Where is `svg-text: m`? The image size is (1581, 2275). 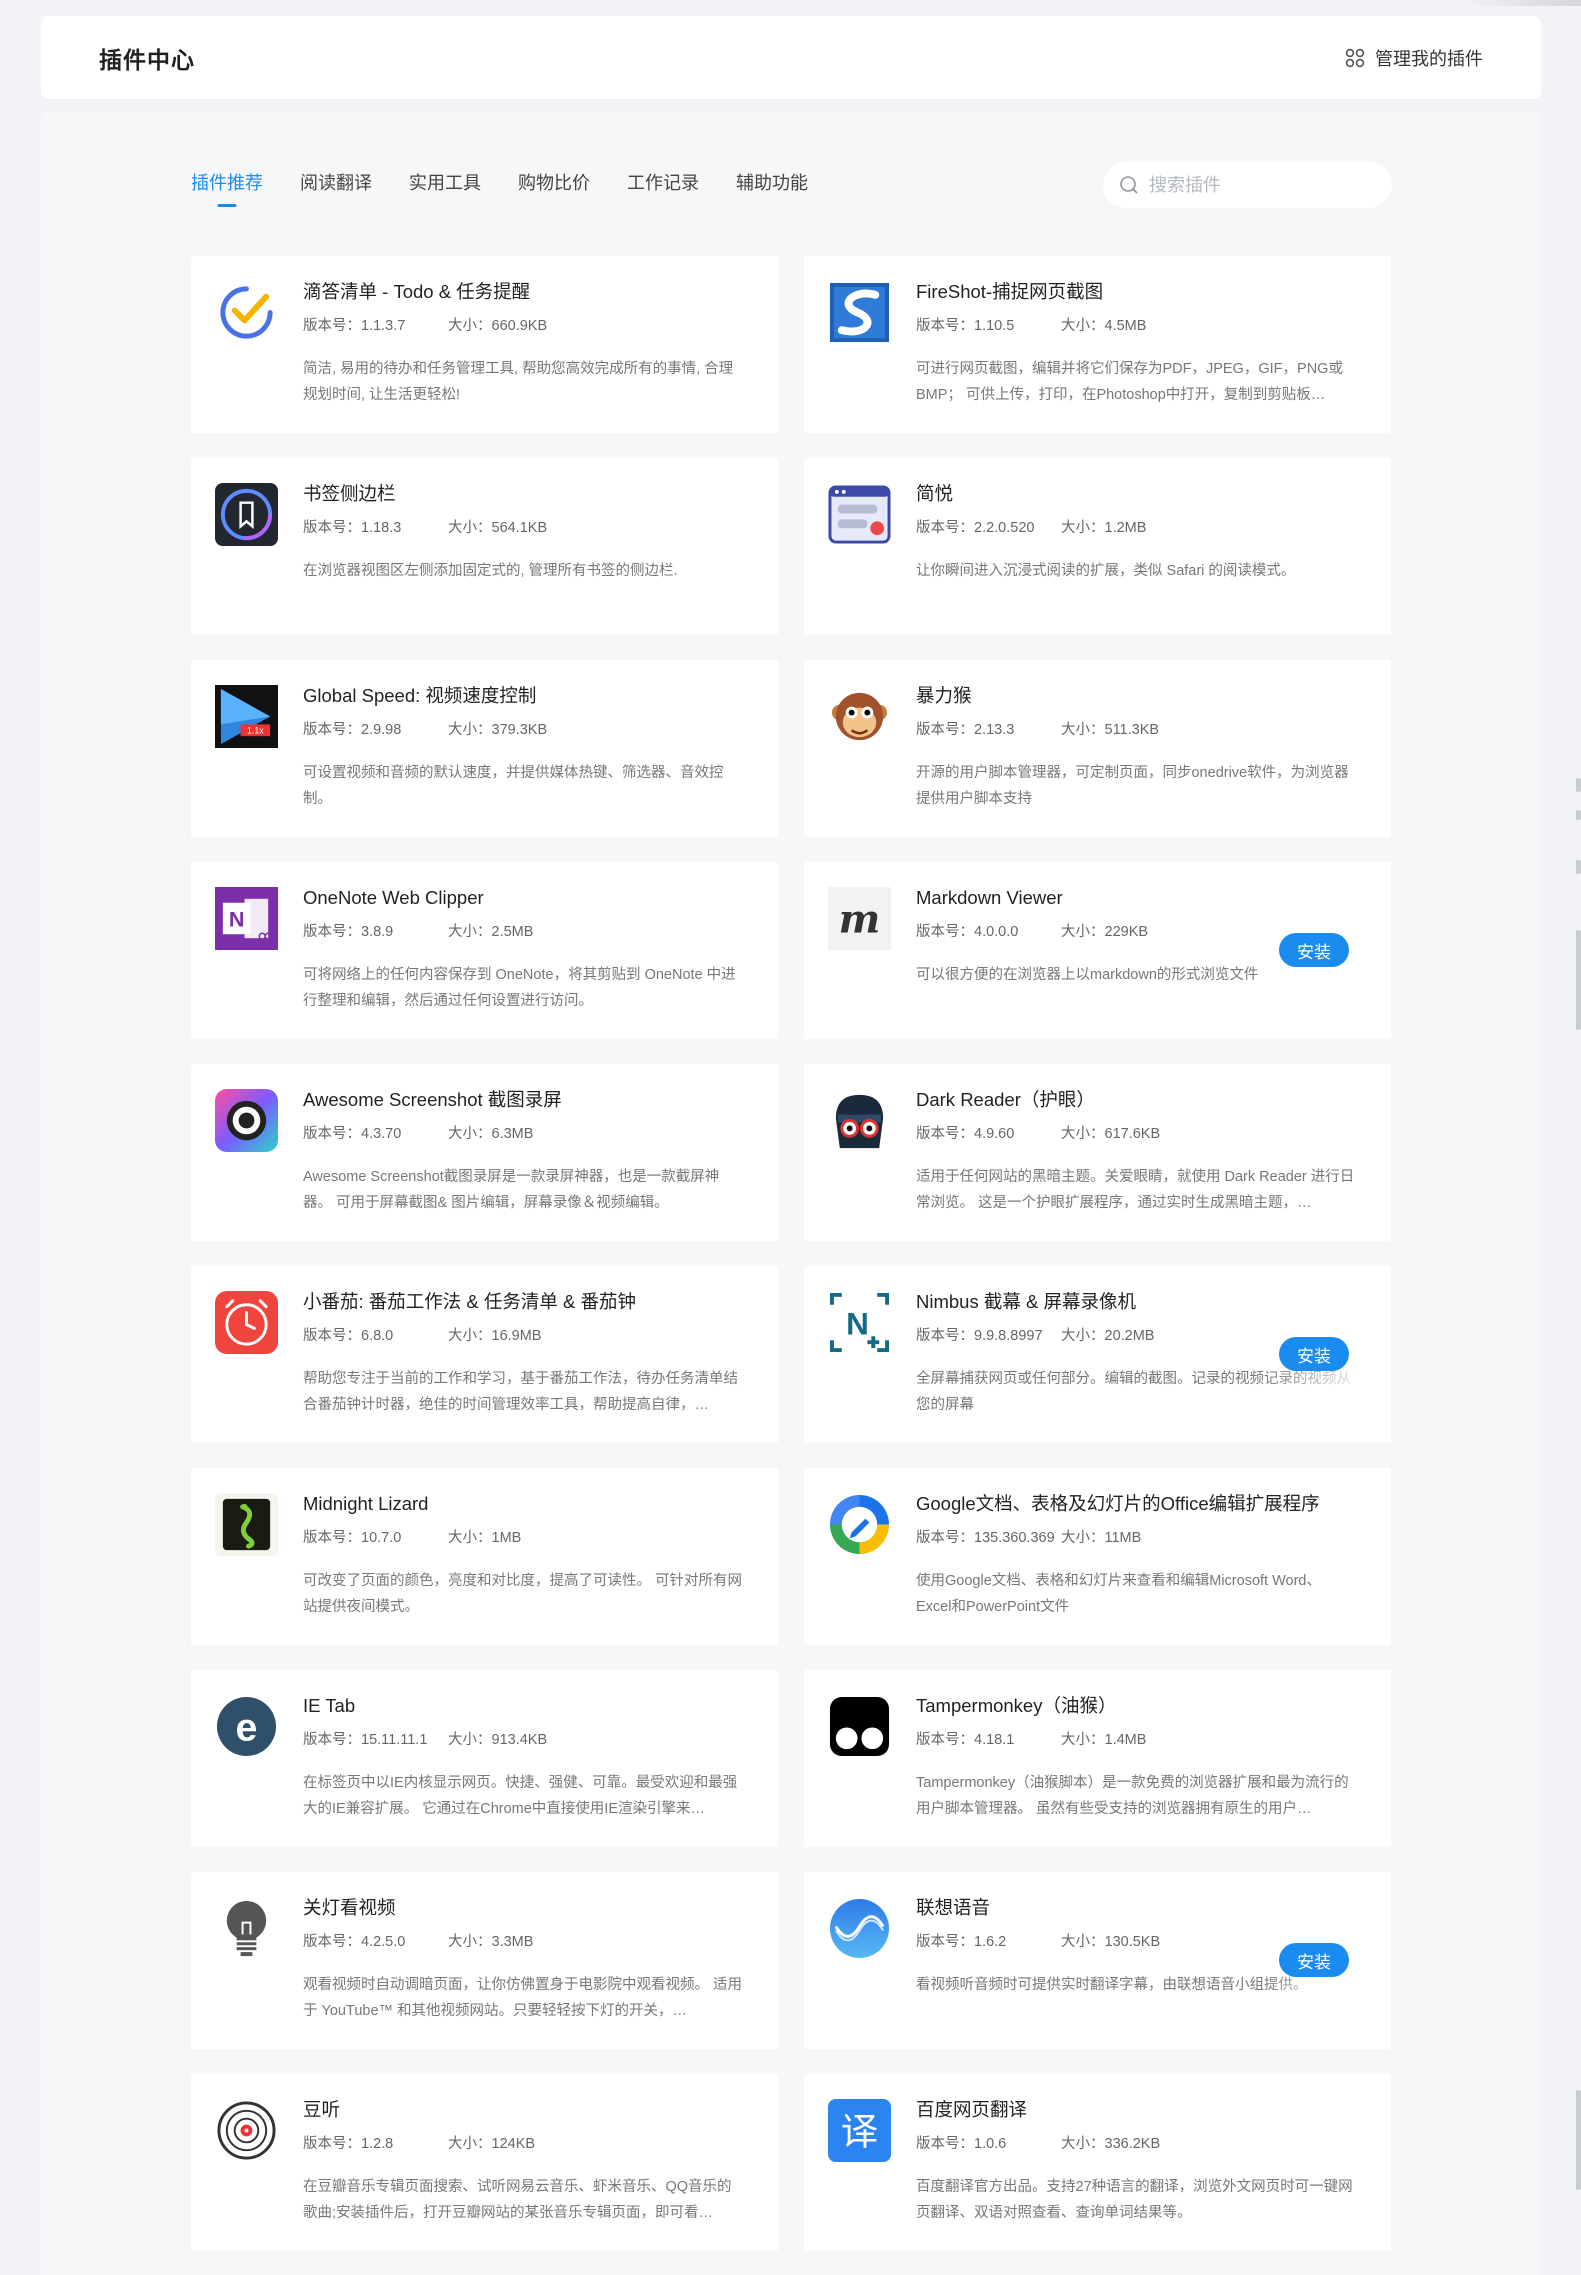
svg-text: m is located at coordinates (860, 919).